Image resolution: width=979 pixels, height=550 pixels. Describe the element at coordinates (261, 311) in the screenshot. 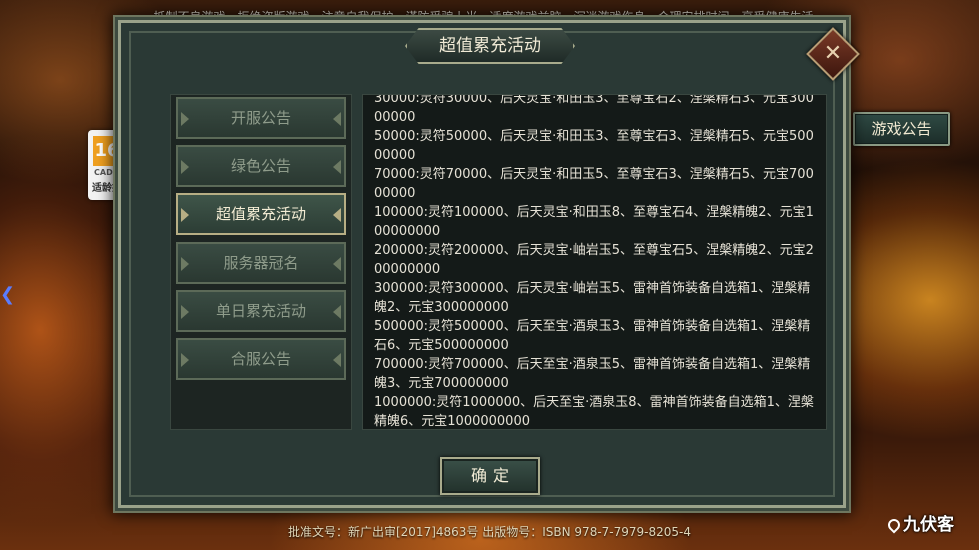

I see `menu-item-daily-recharge: 单日累充活动` at that location.